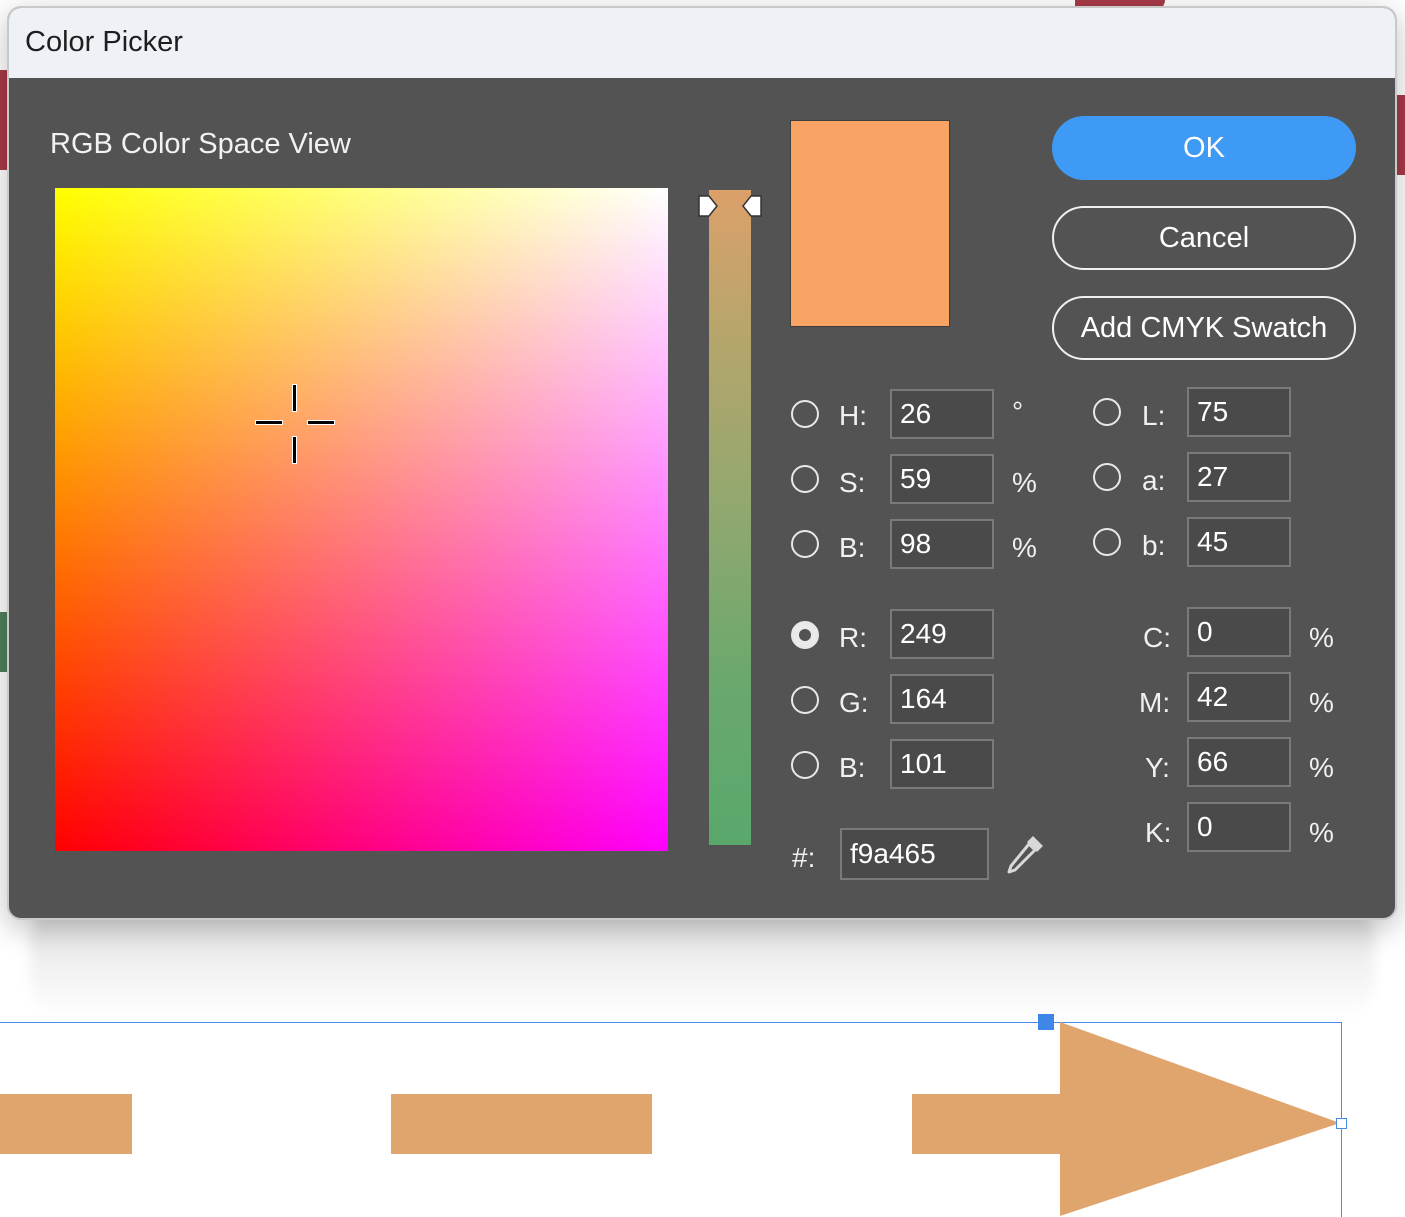  I want to click on lab-l-label: L:, so click(1154, 415).